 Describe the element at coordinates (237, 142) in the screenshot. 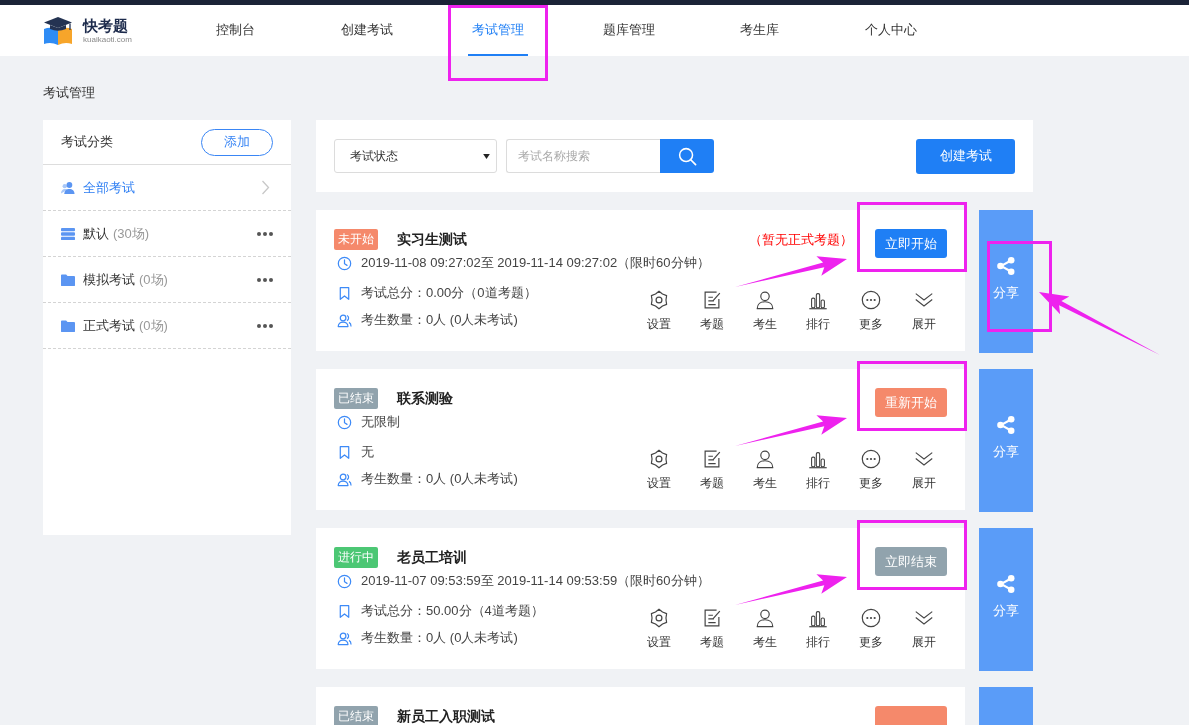

I see `add-button: 添加` at that location.